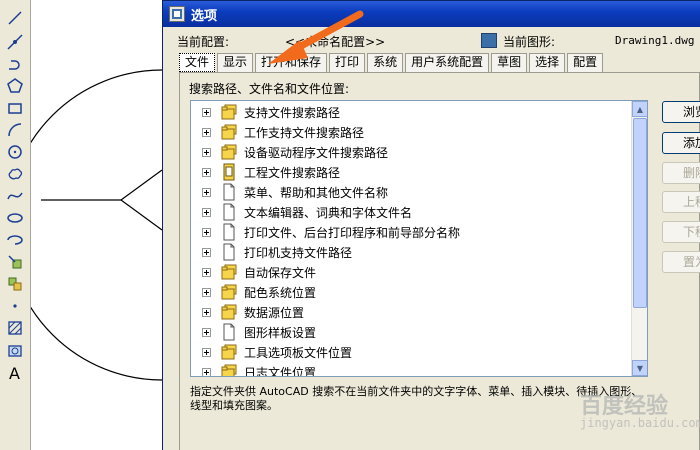 This screenshot has height=450, width=700. What do you see at coordinates (681, 112) in the screenshot?
I see `browse-button: 浏览` at bounding box center [681, 112].